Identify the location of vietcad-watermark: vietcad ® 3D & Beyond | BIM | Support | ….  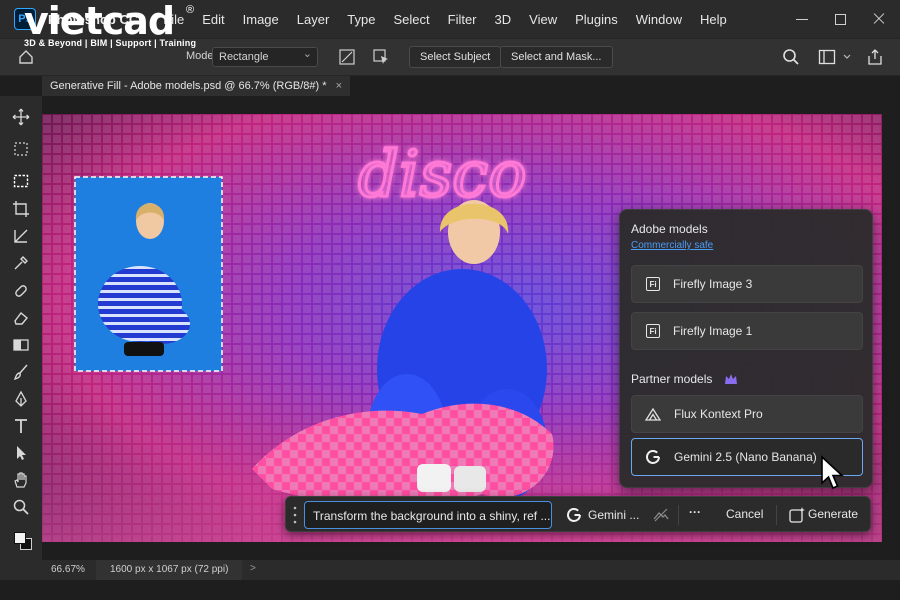
(119, 27).